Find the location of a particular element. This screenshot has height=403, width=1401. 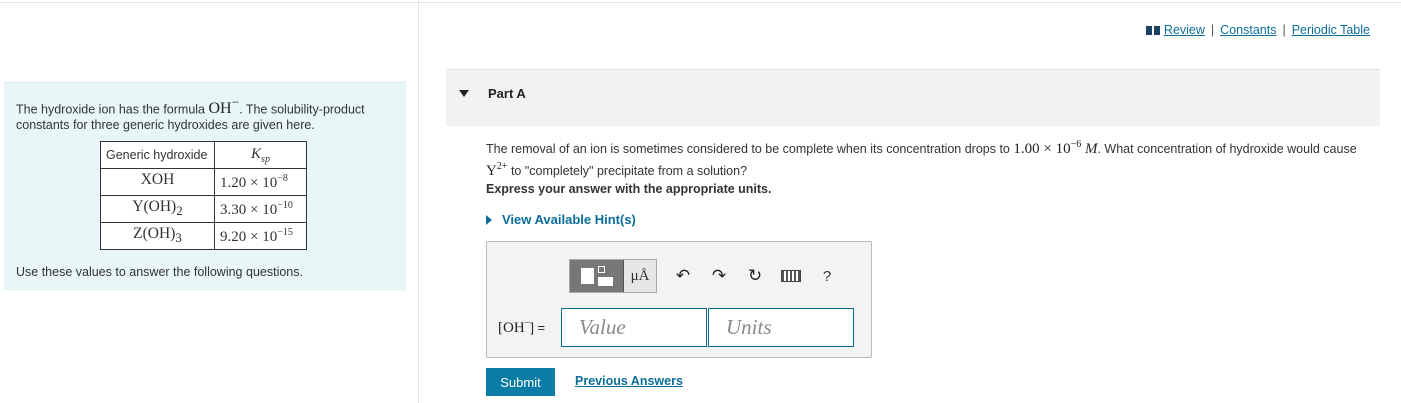

templates-icon is located at coordinates (596, 276).